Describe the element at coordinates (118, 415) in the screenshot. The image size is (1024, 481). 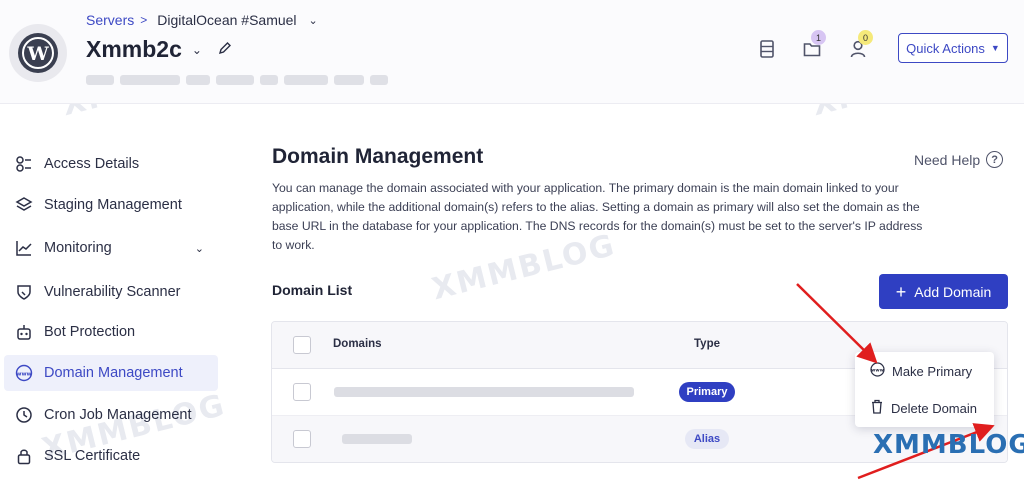
I see `sidebar-item-label: Cron Job Management` at that location.